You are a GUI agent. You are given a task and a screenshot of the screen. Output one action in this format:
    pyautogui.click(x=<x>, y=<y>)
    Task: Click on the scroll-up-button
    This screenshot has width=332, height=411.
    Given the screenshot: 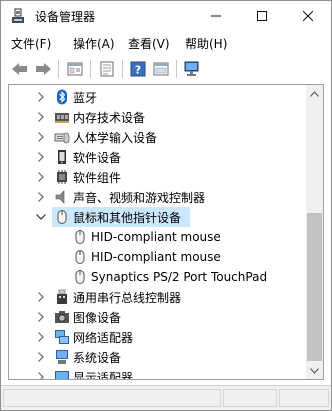 What is the action you would take?
    pyautogui.click(x=314, y=93)
    